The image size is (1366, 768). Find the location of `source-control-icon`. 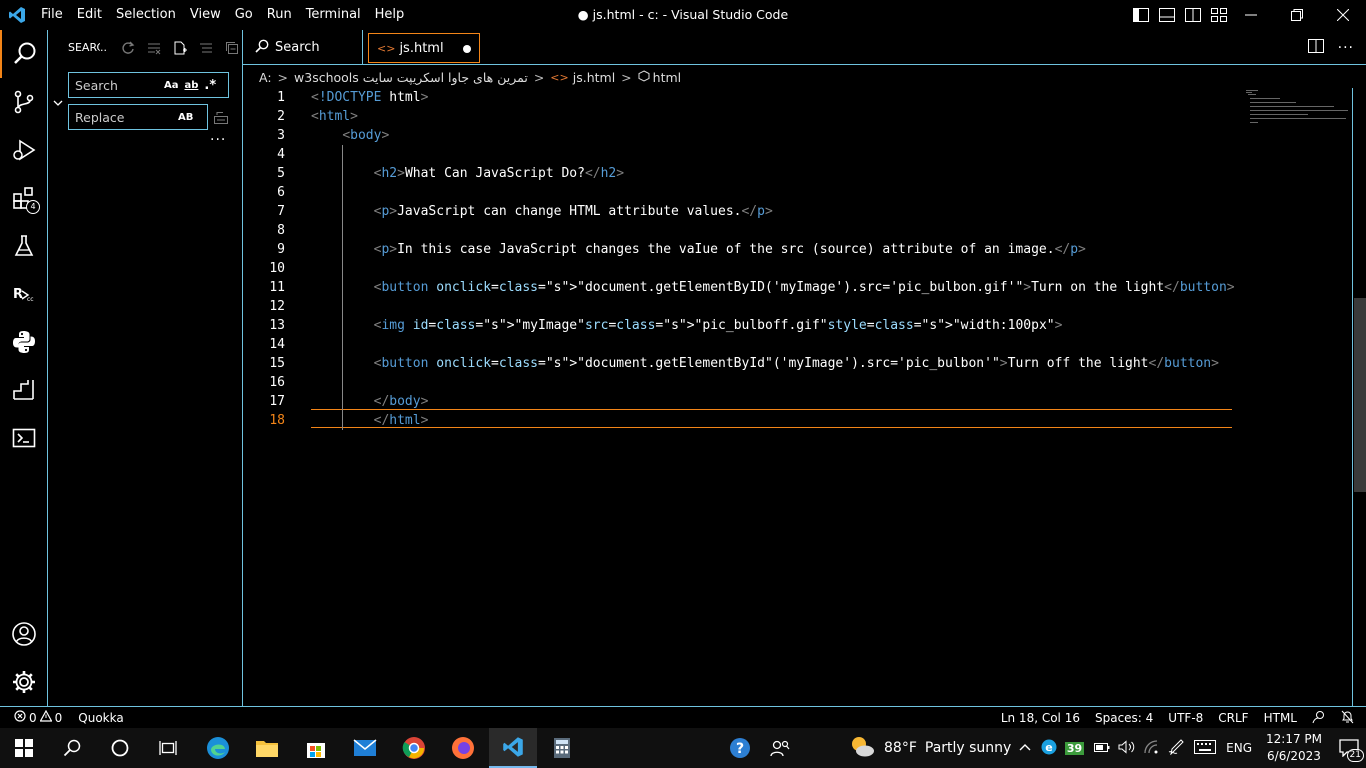

source-control-icon is located at coordinates (24, 102).